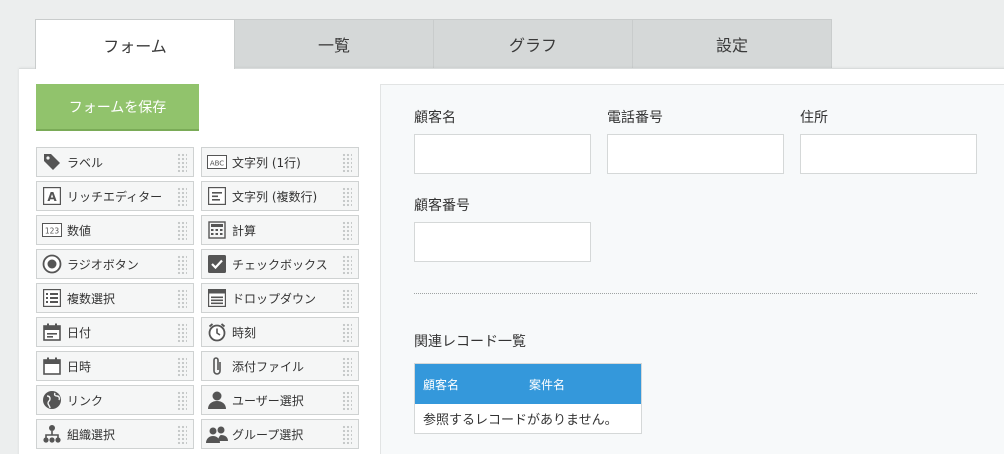 The image size is (1004, 454). What do you see at coordinates (280, 332) in the screenshot?
I see `palette-item-time: 時刻` at bounding box center [280, 332].